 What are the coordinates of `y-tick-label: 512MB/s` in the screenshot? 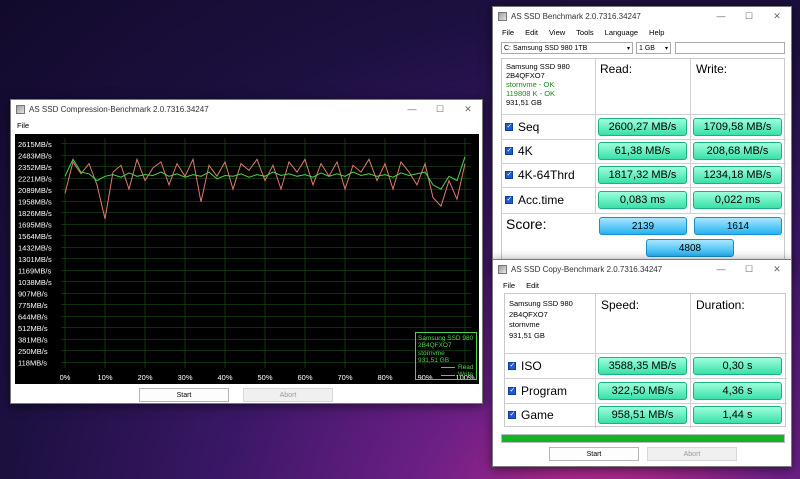 It's located at (33, 328).